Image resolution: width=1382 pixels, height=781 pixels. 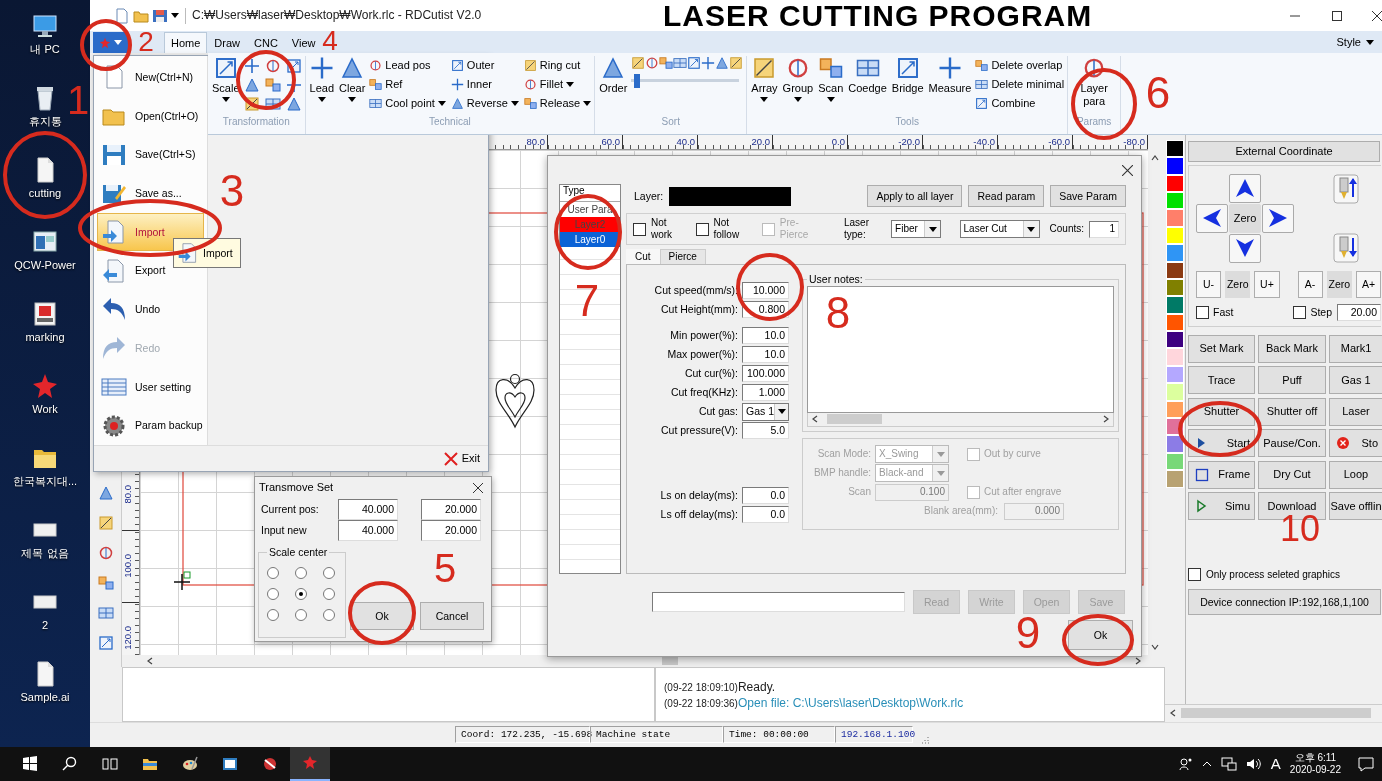 I want to click on ribbon-button: Clear, so click(x=352, y=79).